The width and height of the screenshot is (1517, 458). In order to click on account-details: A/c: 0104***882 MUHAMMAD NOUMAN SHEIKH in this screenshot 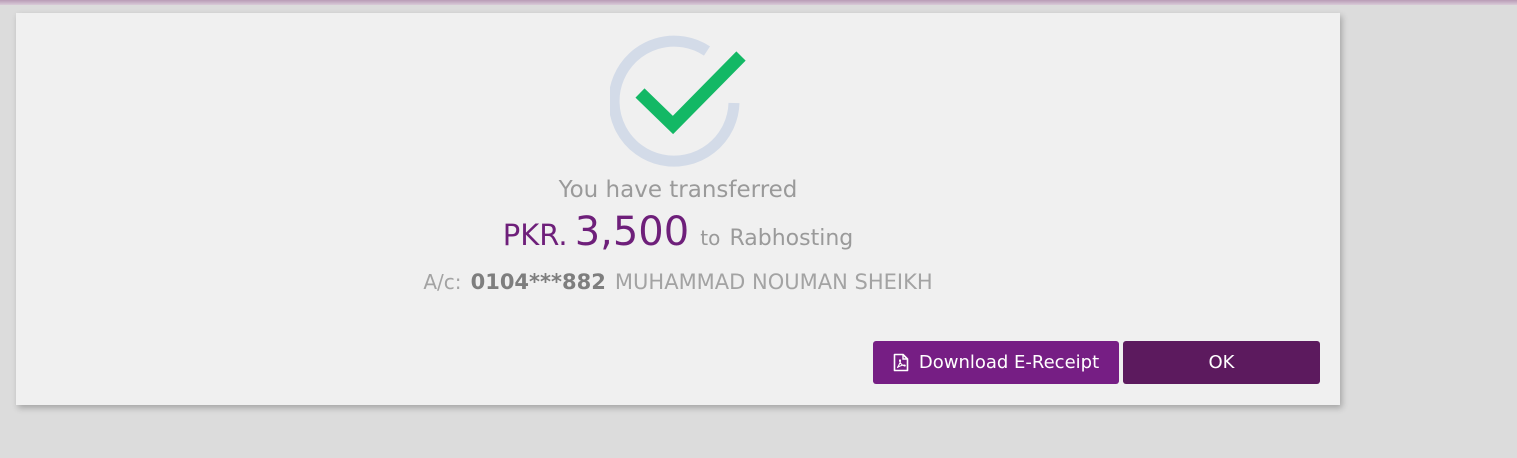, I will do `click(678, 282)`.